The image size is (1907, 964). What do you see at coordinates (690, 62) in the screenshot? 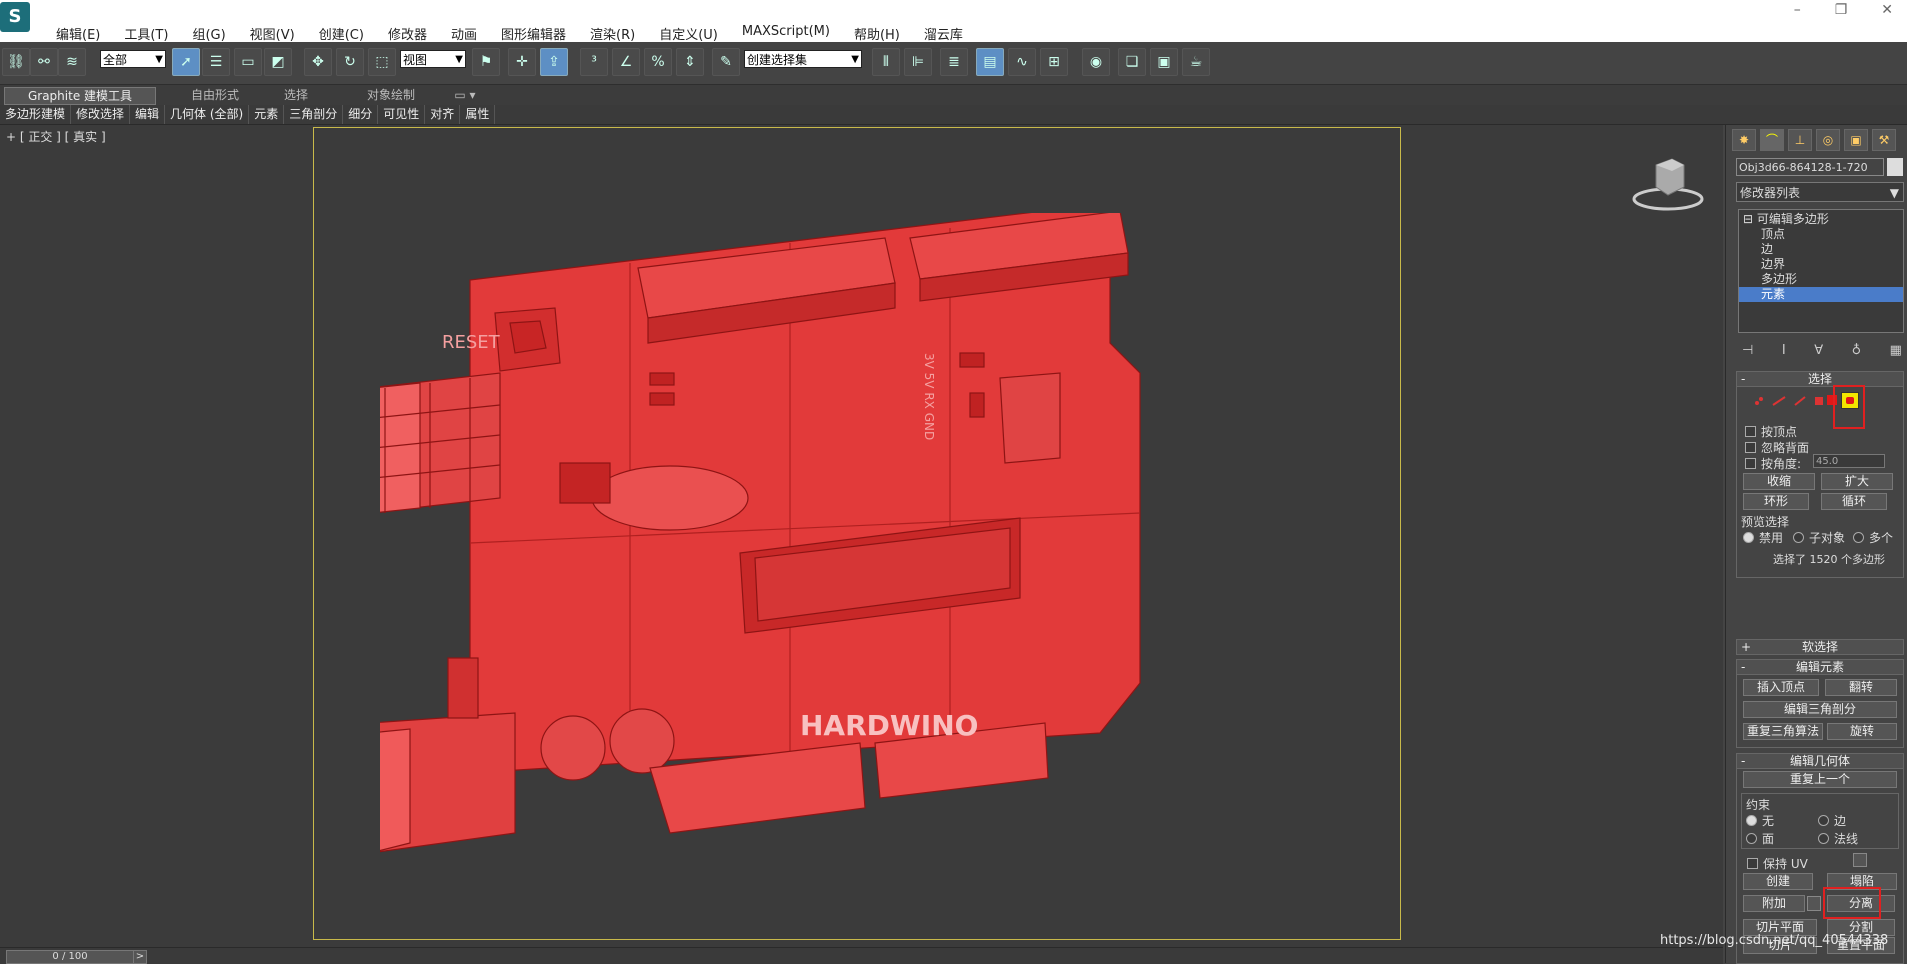
I see `spinner-snap-icon: ⇕` at bounding box center [690, 62].